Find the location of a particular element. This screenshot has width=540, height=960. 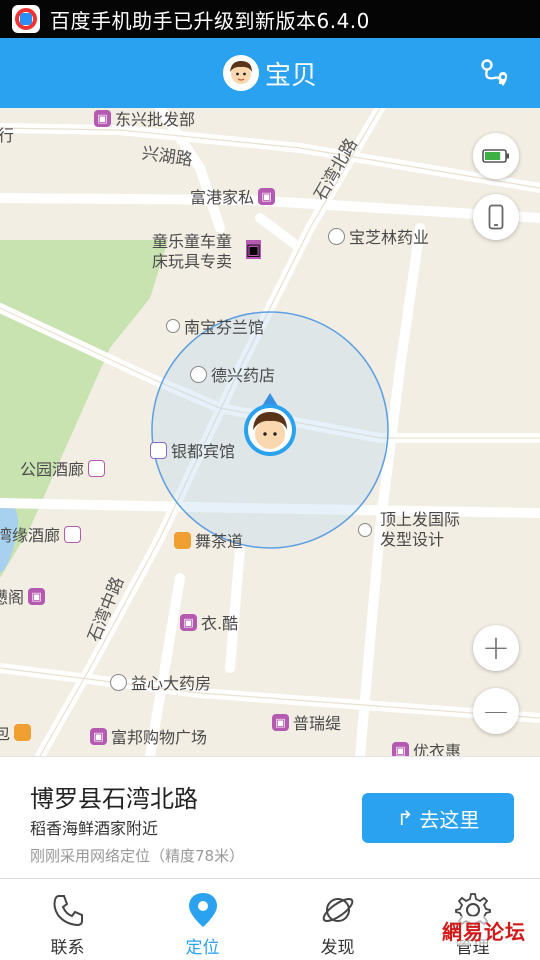

poi-item: 湾缘酒廊 is located at coordinates (42, 534).